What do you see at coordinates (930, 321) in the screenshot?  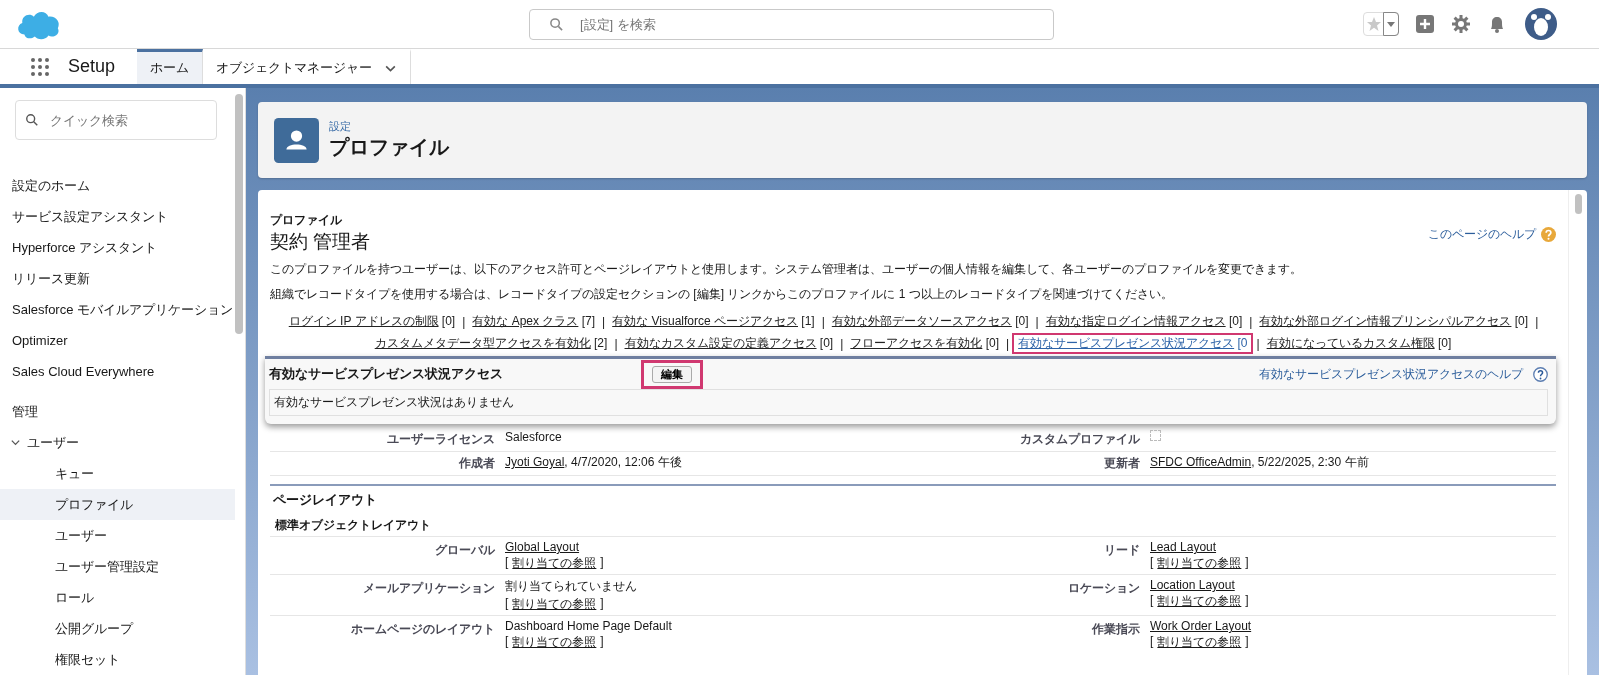 I see `related-list-link: 有効な外部データソースアクセス [0]` at bounding box center [930, 321].